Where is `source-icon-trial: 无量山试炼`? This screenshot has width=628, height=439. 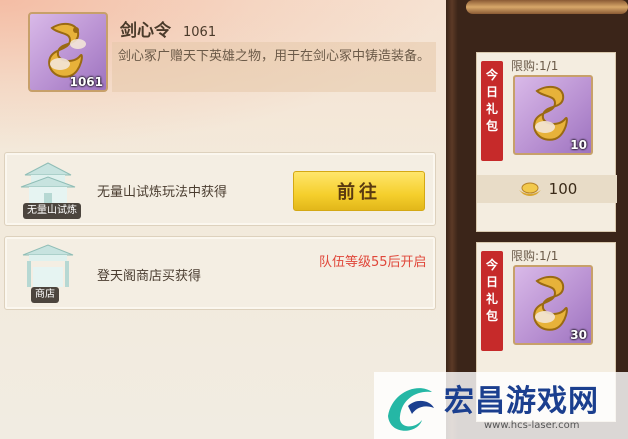 source-icon-trial: 无量山试炼 is located at coordinates (48, 189).